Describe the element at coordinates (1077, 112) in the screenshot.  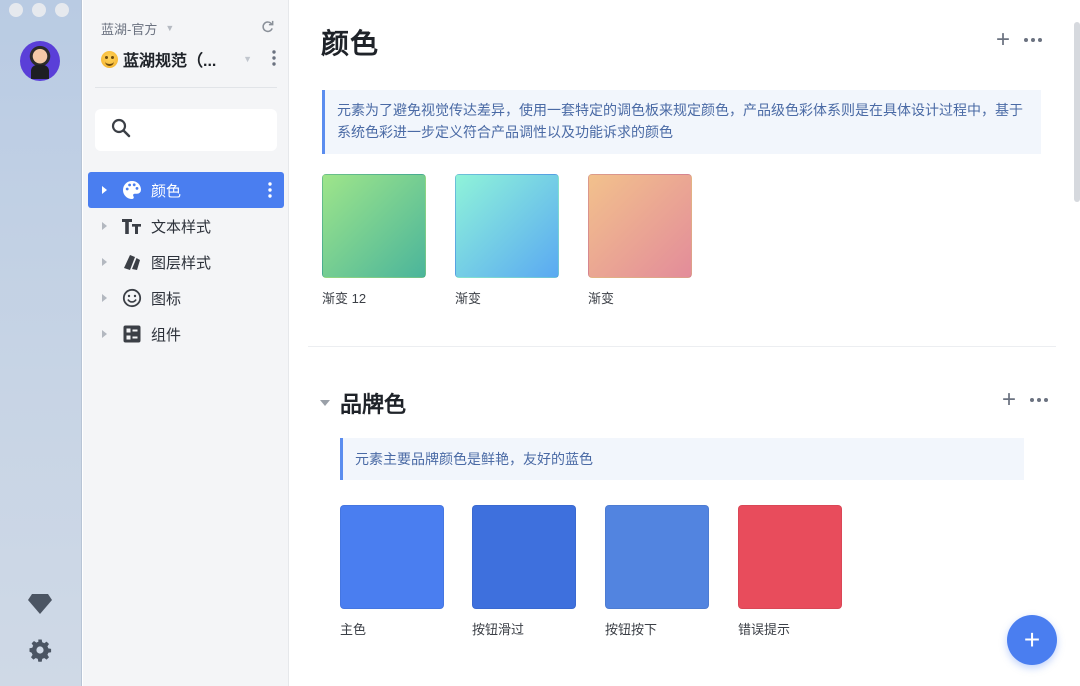
I see `scrollbar` at that location.